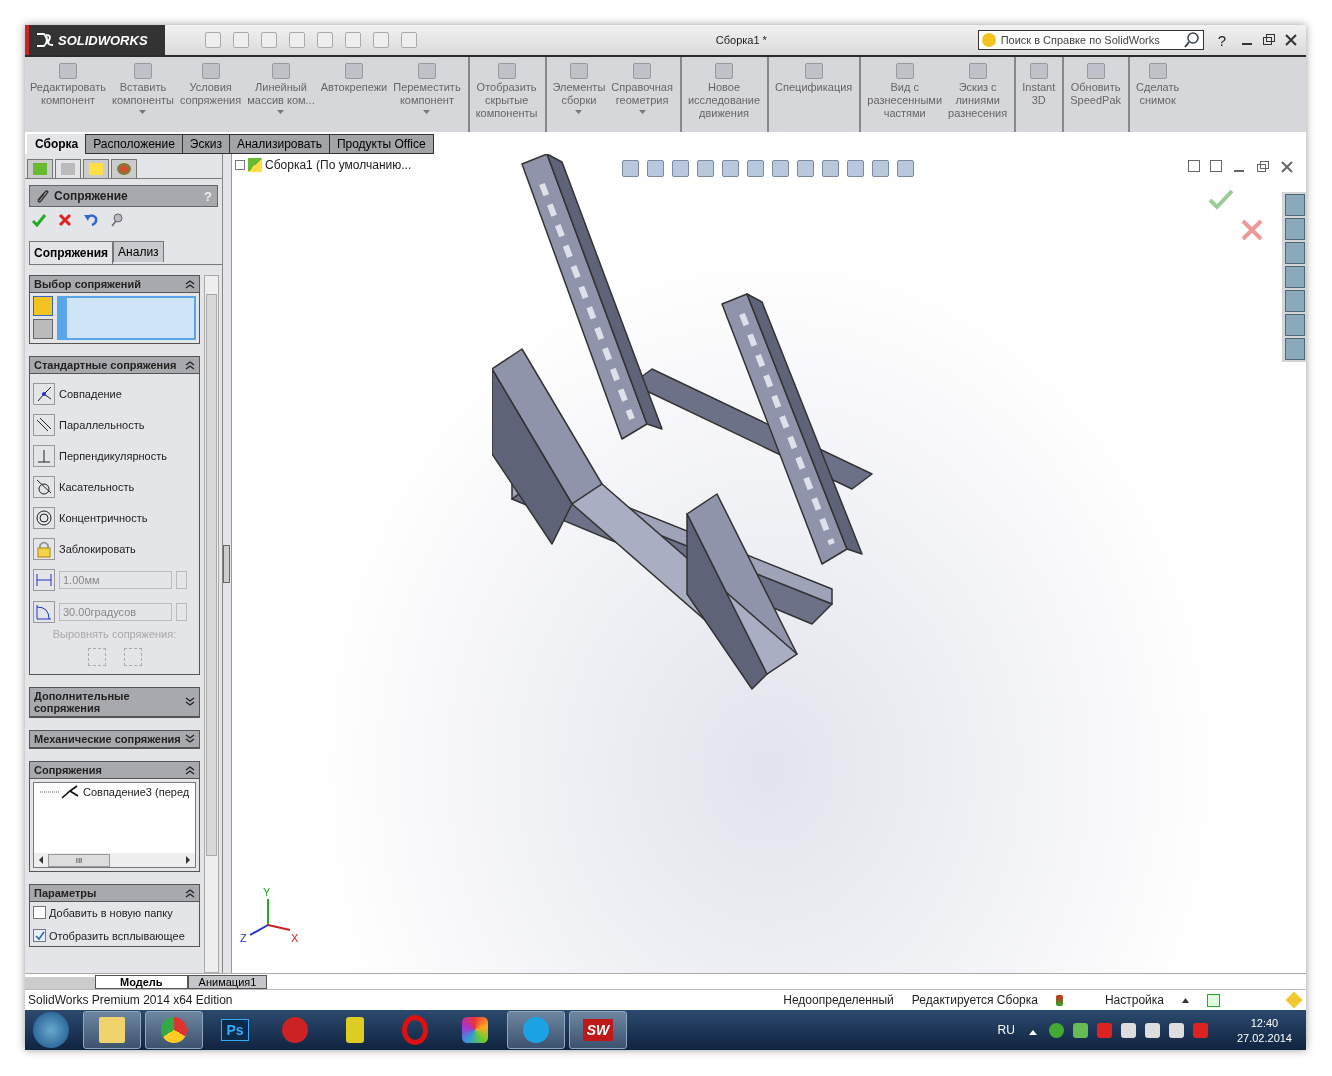  Describe the element at coordinates (1006, 1030) in the screenshot. I see `language-indicator: RU` at that location.